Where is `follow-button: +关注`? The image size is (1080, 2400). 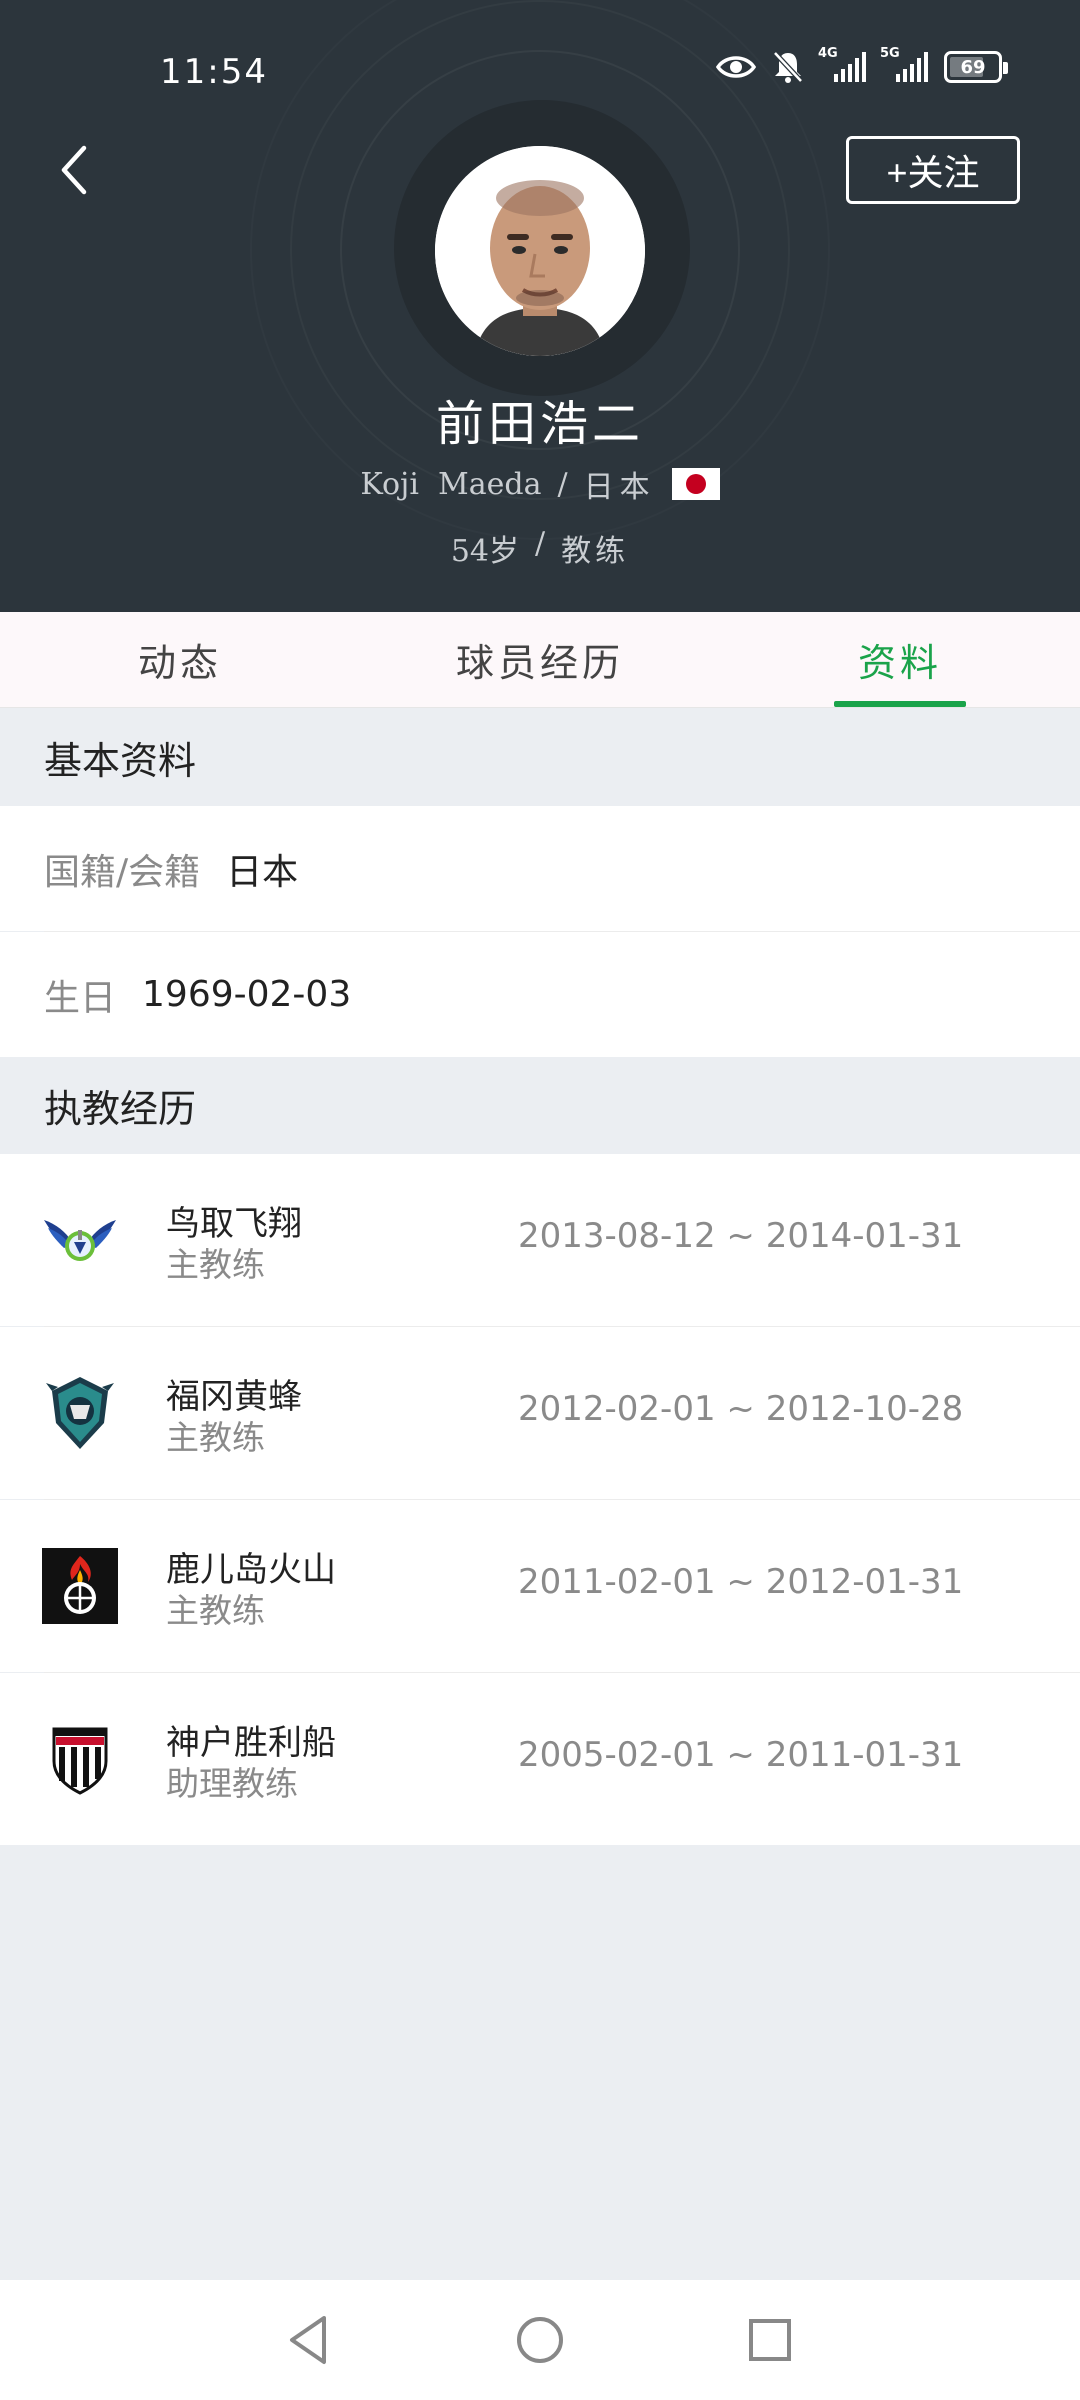 follow-button: +关注 is located at coordinates (933, 170).